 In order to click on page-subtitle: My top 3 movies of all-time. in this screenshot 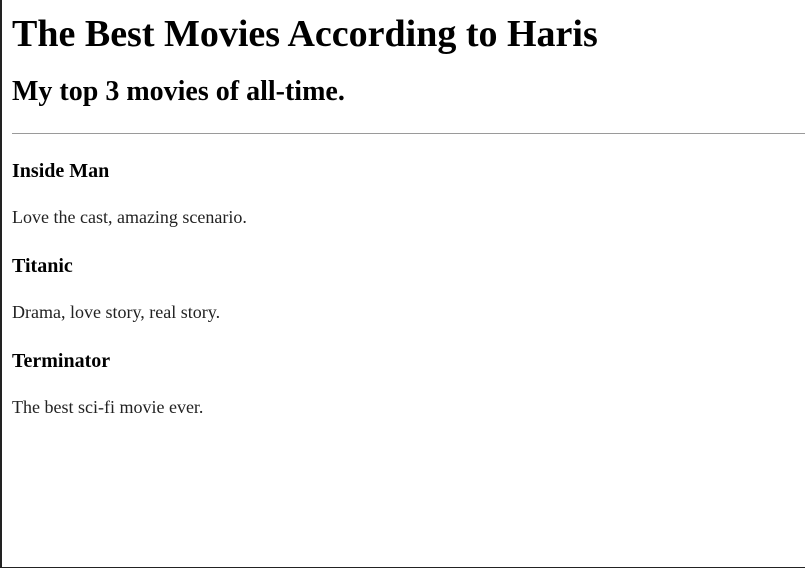, I will do `click(178, 91)`.